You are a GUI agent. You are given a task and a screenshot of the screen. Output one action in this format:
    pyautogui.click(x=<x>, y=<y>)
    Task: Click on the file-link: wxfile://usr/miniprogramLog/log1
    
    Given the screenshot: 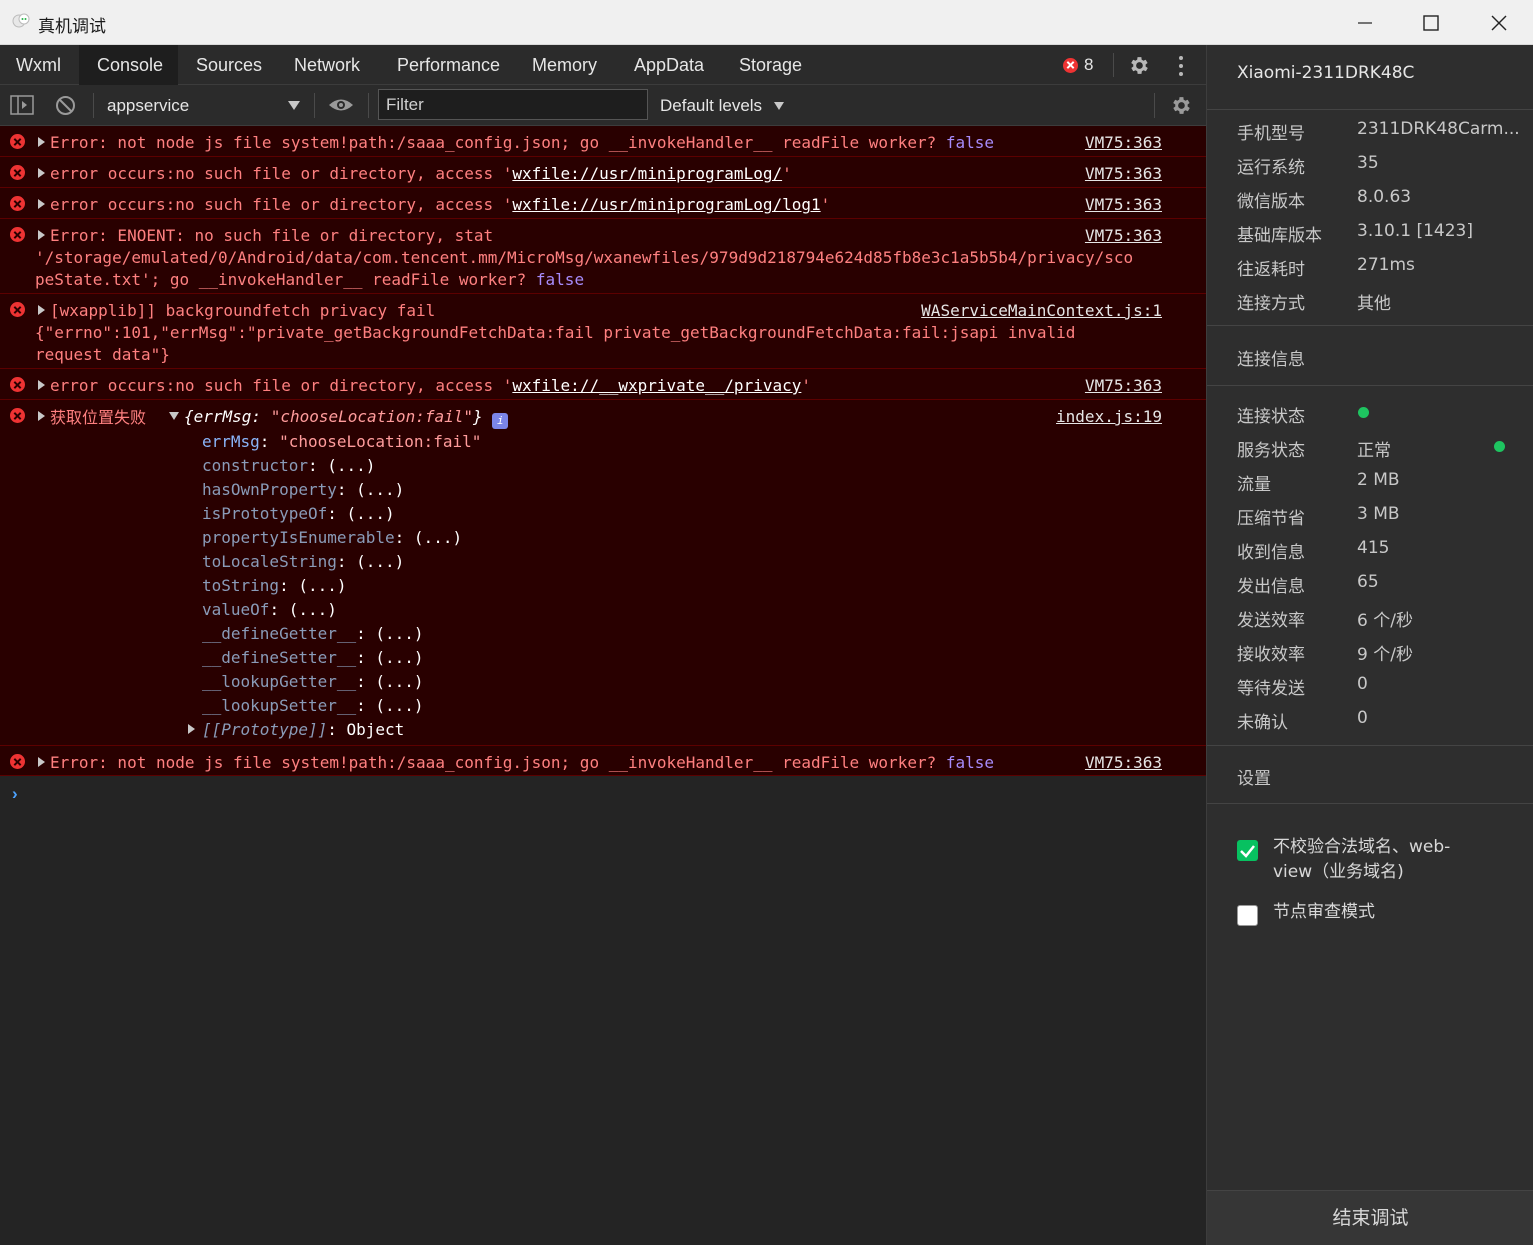 What is the action you would take?
    pyautogui.click(x=666, y=204)
    